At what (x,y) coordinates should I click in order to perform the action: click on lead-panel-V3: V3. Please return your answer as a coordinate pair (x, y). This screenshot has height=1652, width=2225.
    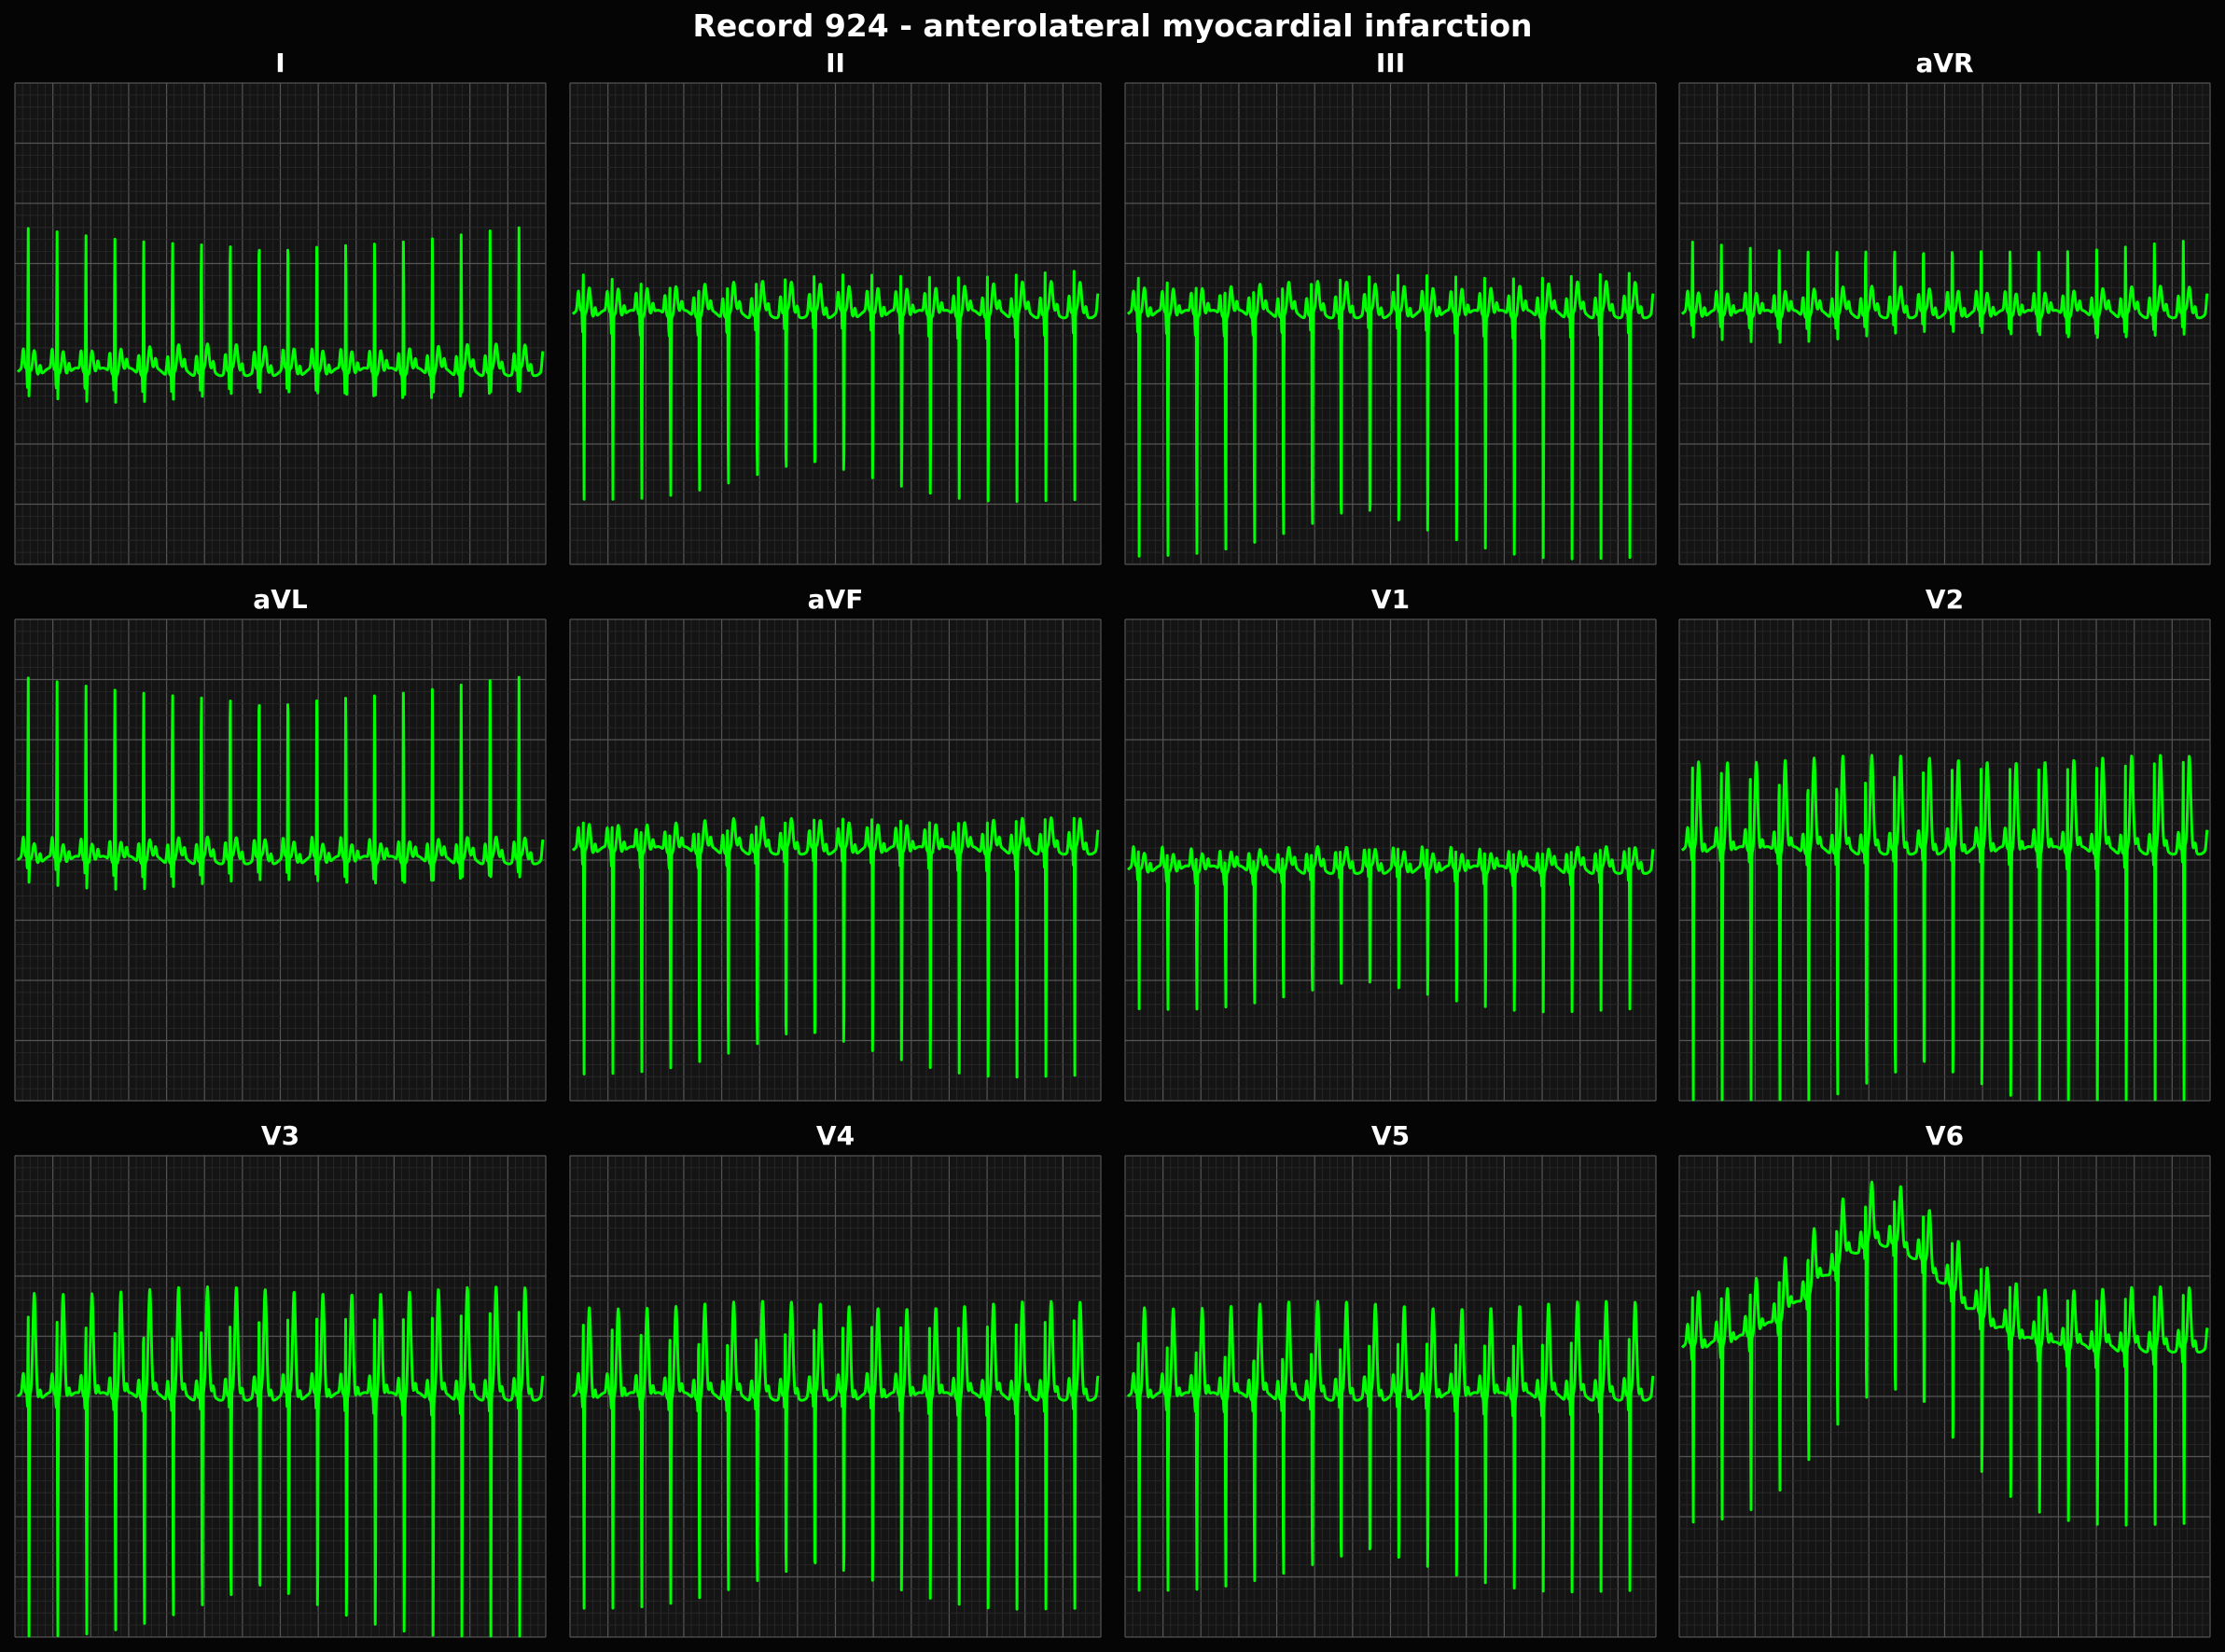
    Looking at the image, I should click on (280, 1379).